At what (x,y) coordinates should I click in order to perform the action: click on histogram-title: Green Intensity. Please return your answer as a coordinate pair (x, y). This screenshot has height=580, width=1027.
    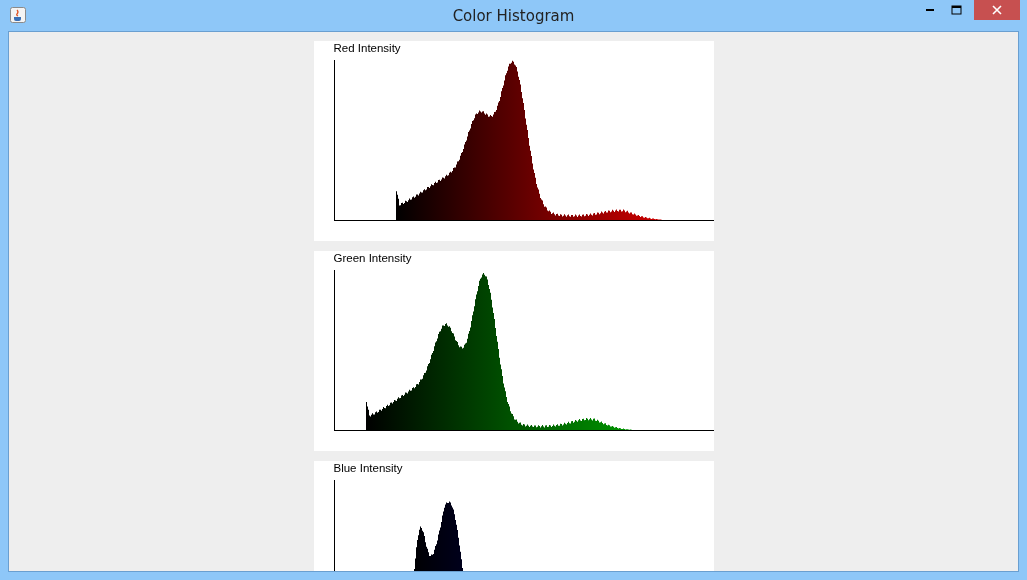
    Looking at the image, I should click on (373, 259).